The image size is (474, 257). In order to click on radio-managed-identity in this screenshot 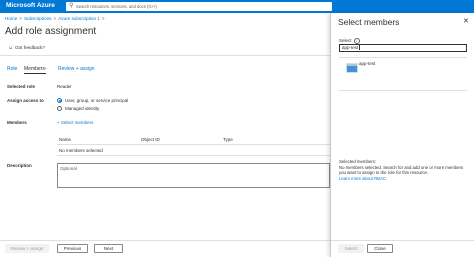, I will do `click(59, 108)`.